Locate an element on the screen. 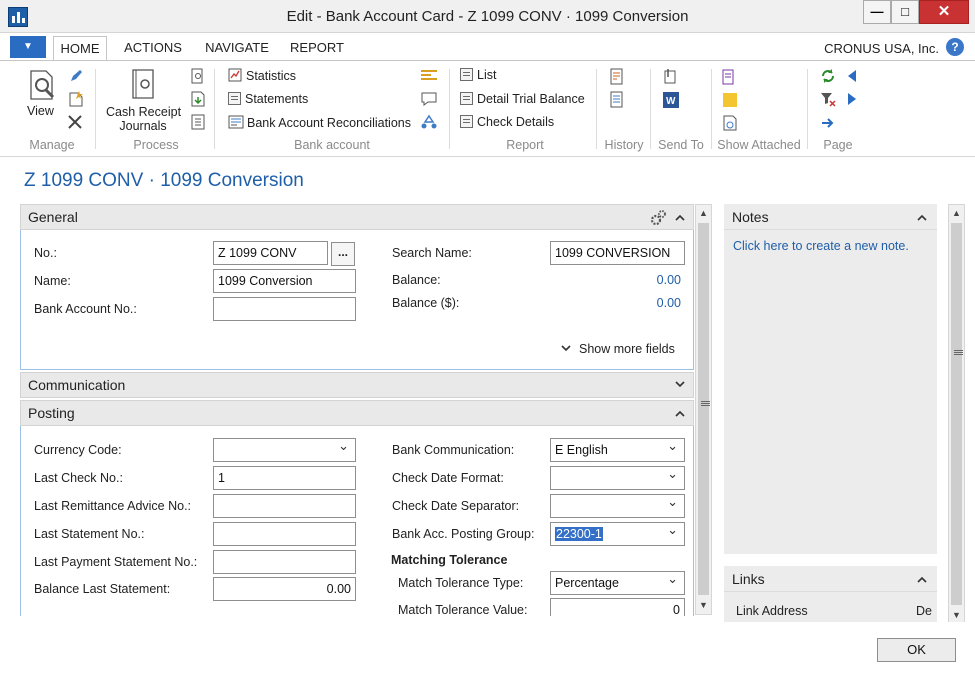 This screenshot has width=975, height=683. last-remittance-label: Last Remittance Advice No.: is located at coordinates (113, 506).